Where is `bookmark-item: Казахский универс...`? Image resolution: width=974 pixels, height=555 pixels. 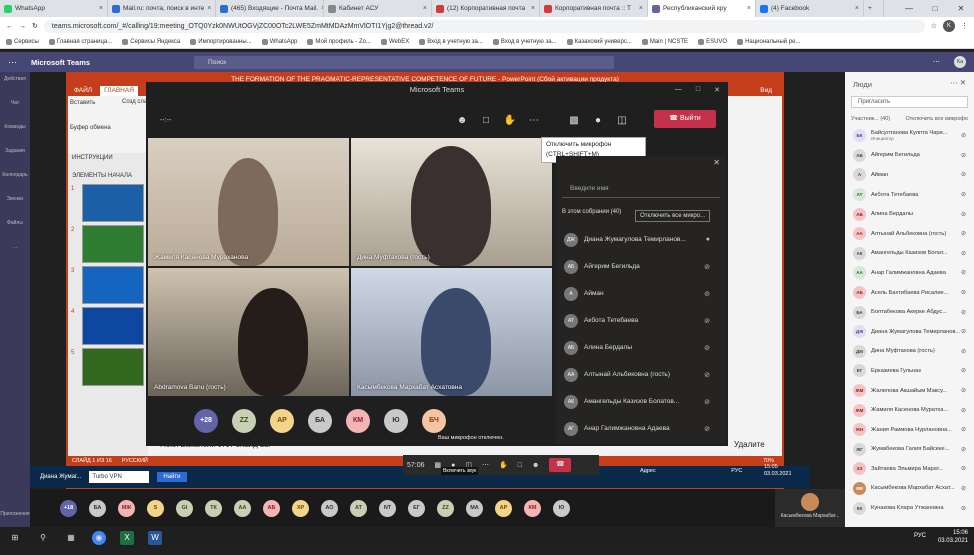 bookmark-item: Казахский универс... is located at coordinates (599, 41).